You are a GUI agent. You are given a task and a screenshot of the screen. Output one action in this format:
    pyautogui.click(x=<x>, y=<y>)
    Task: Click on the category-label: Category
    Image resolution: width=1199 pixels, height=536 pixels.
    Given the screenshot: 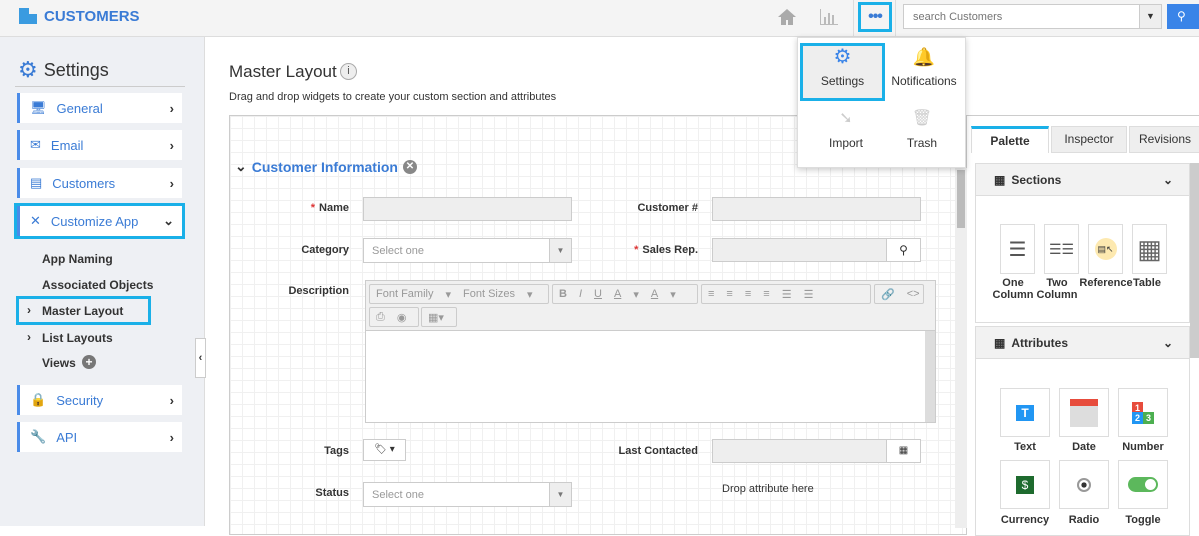 What is the action you would take?
    pyautogui.click(x=325, y=250)
    